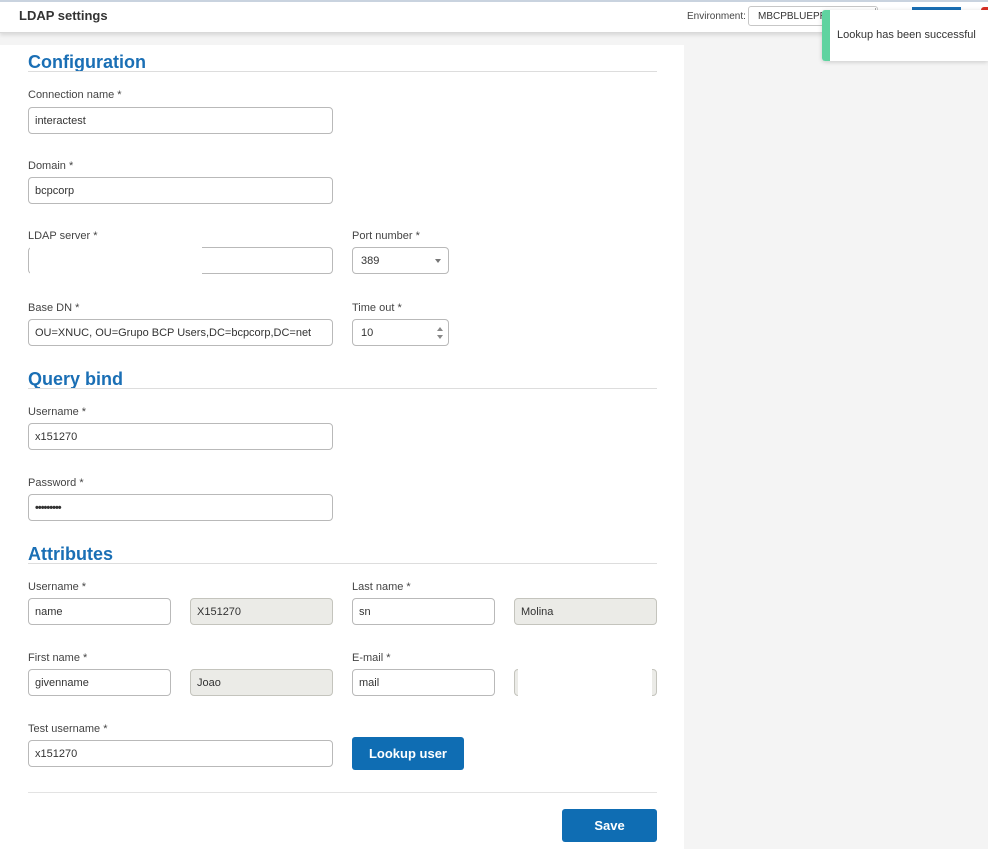 This screenshot has width=988, height=849. What do you see at coordinates (180, 190) in the screenshot?
I see `domain-input` at bounding box center [180, 190].